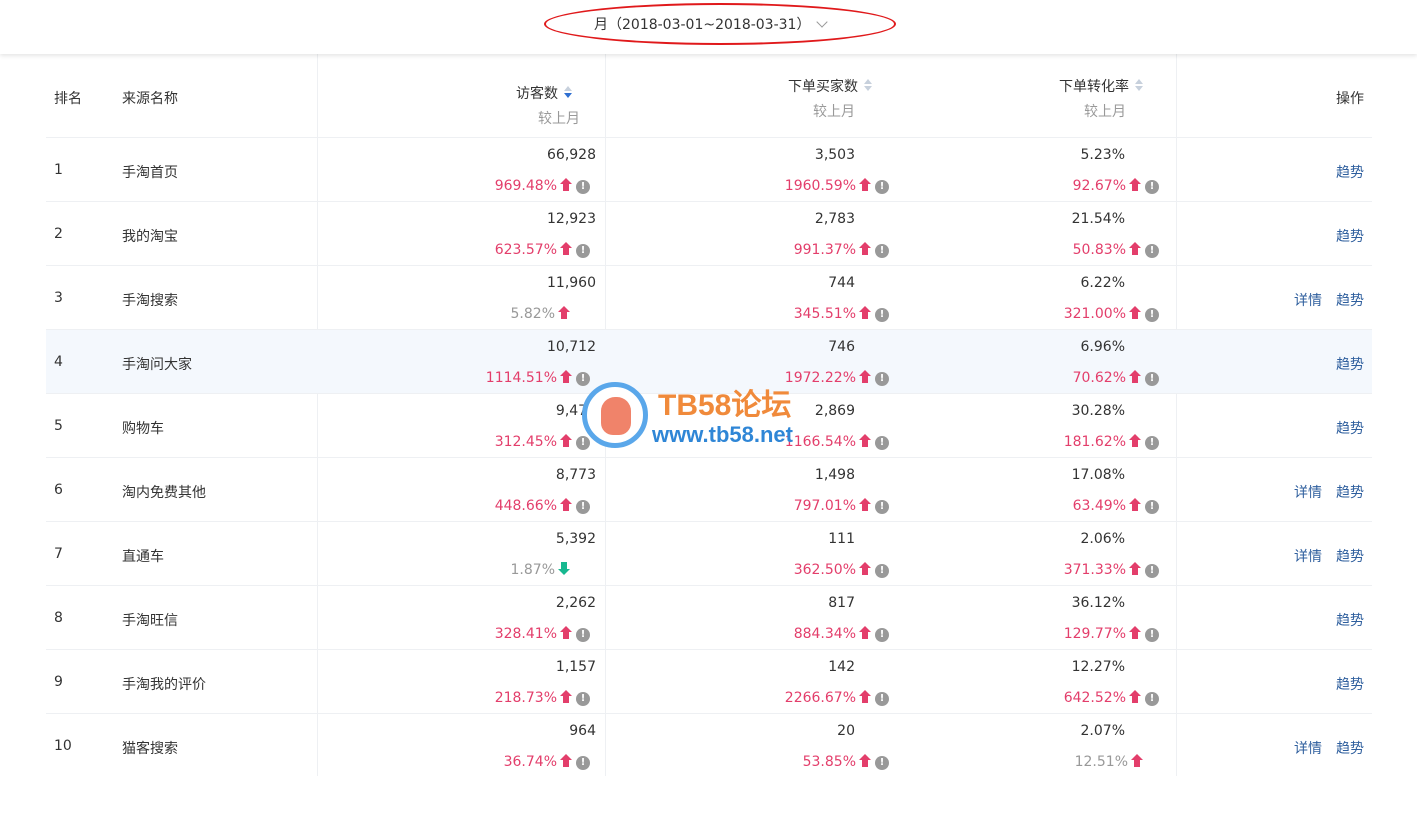 The width and height of the screenshot is (1417, 829). I want to click on rank-cell: 3, so click(58, 298).